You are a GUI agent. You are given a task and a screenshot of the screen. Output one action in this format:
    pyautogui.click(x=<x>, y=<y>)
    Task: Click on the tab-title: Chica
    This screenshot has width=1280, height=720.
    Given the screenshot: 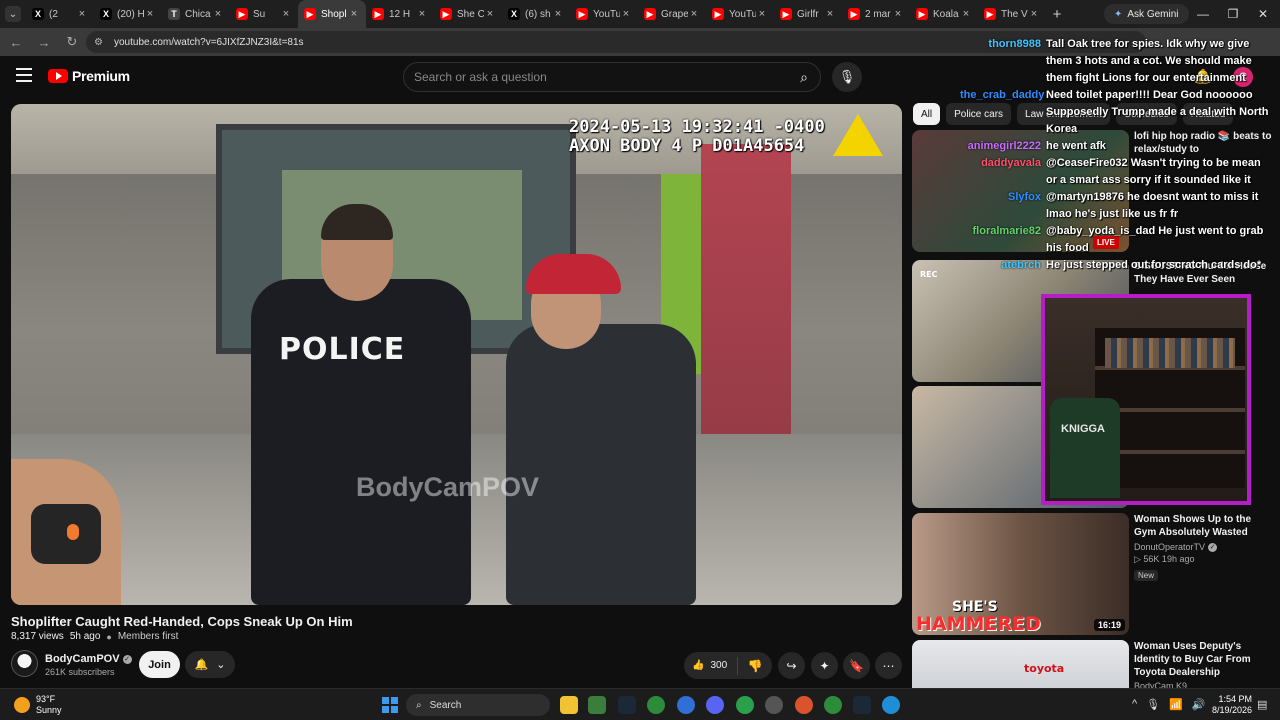 What is the action you would take?
    pyautogui.click(x=198, y=14)
    